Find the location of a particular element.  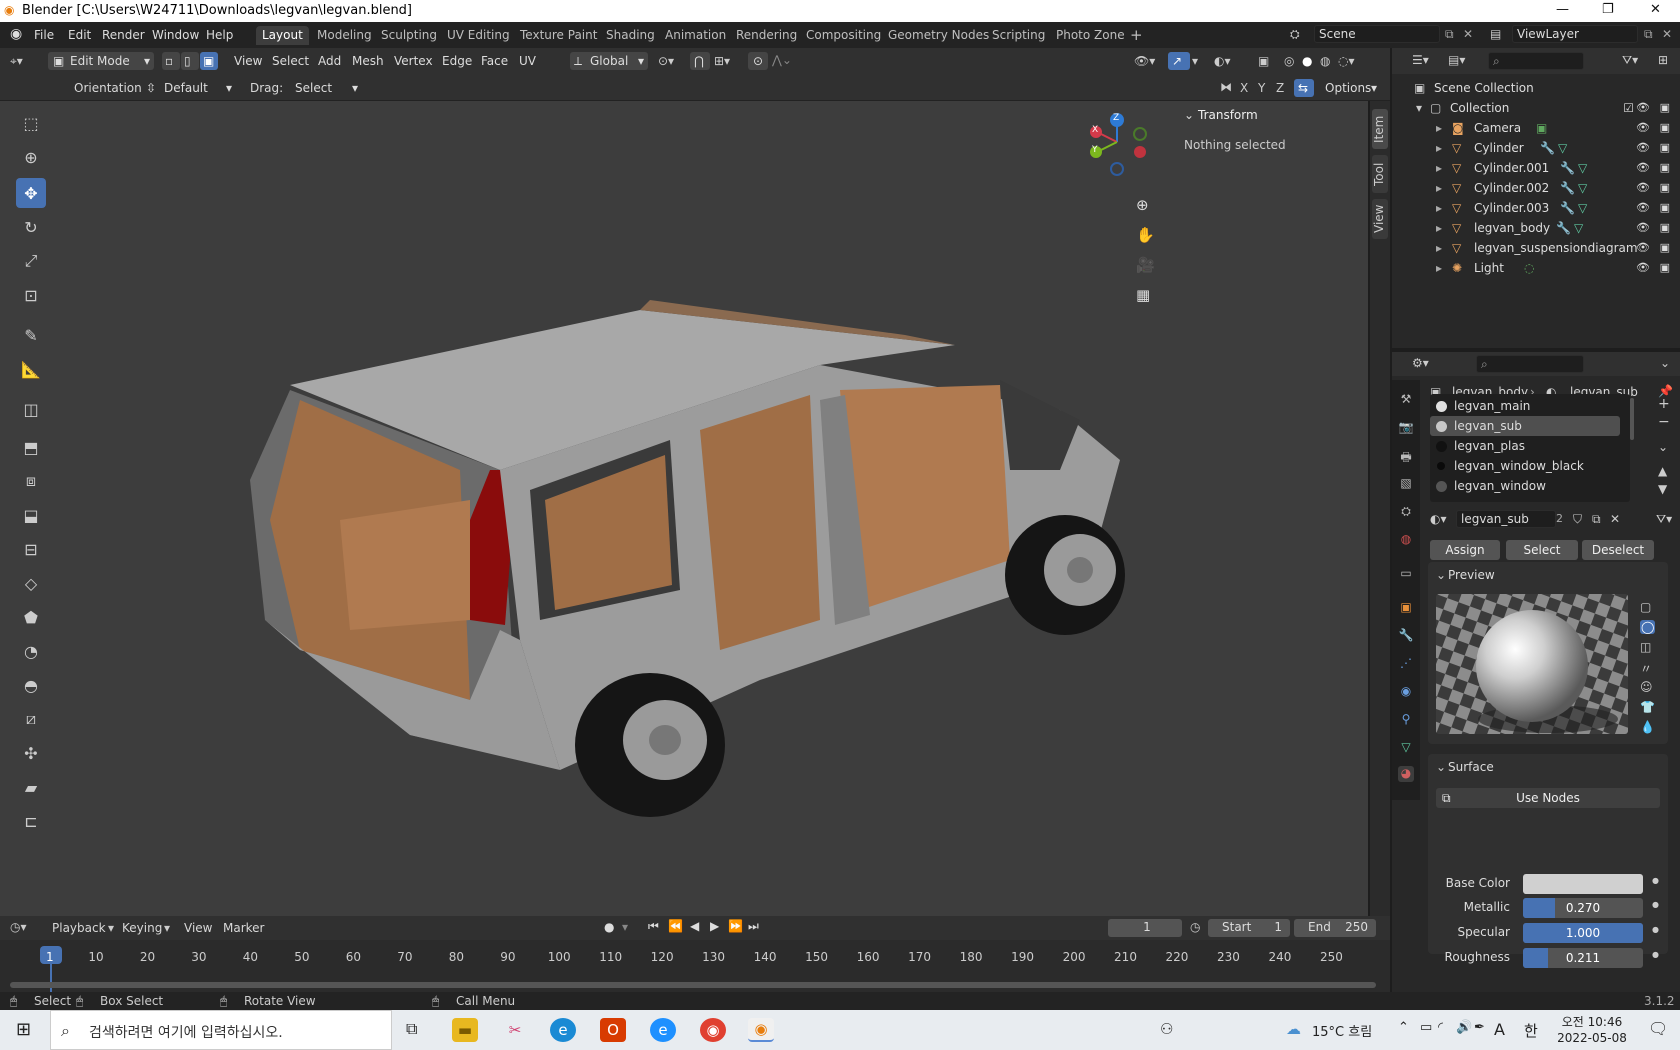

viewlayer-field: ViewLayer is located at coordinates (1575, 34).